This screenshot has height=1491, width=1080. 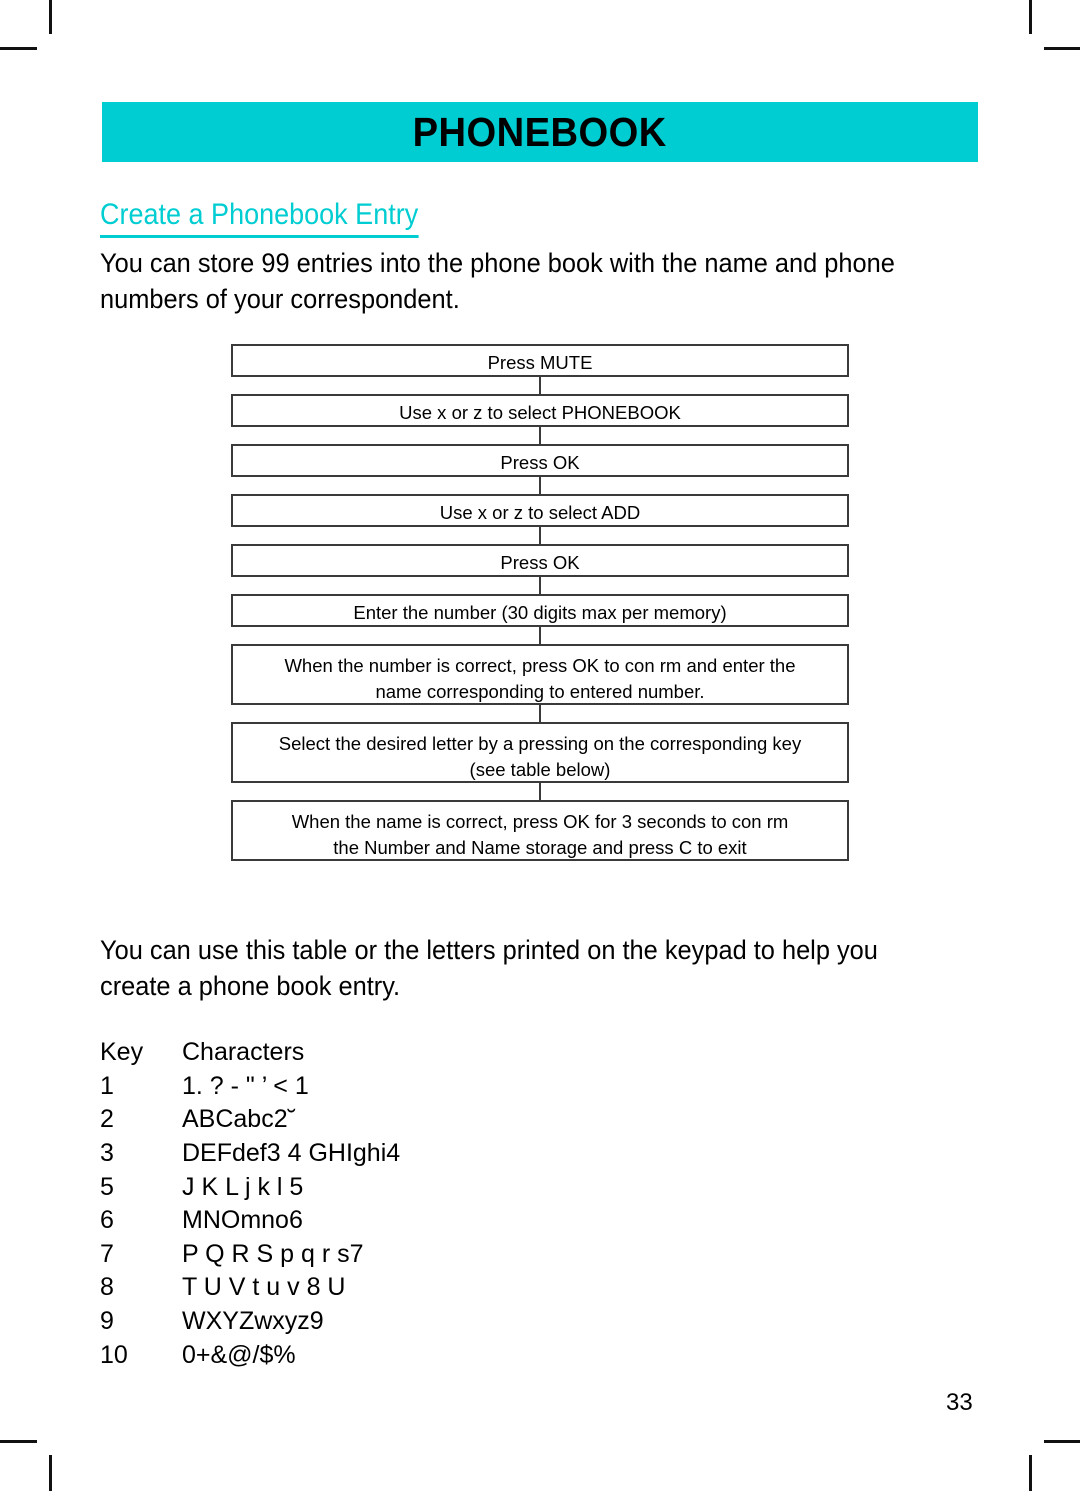 I want to click on table-cell-characters: ABCabc2˘, so click(x=239, y=1119).